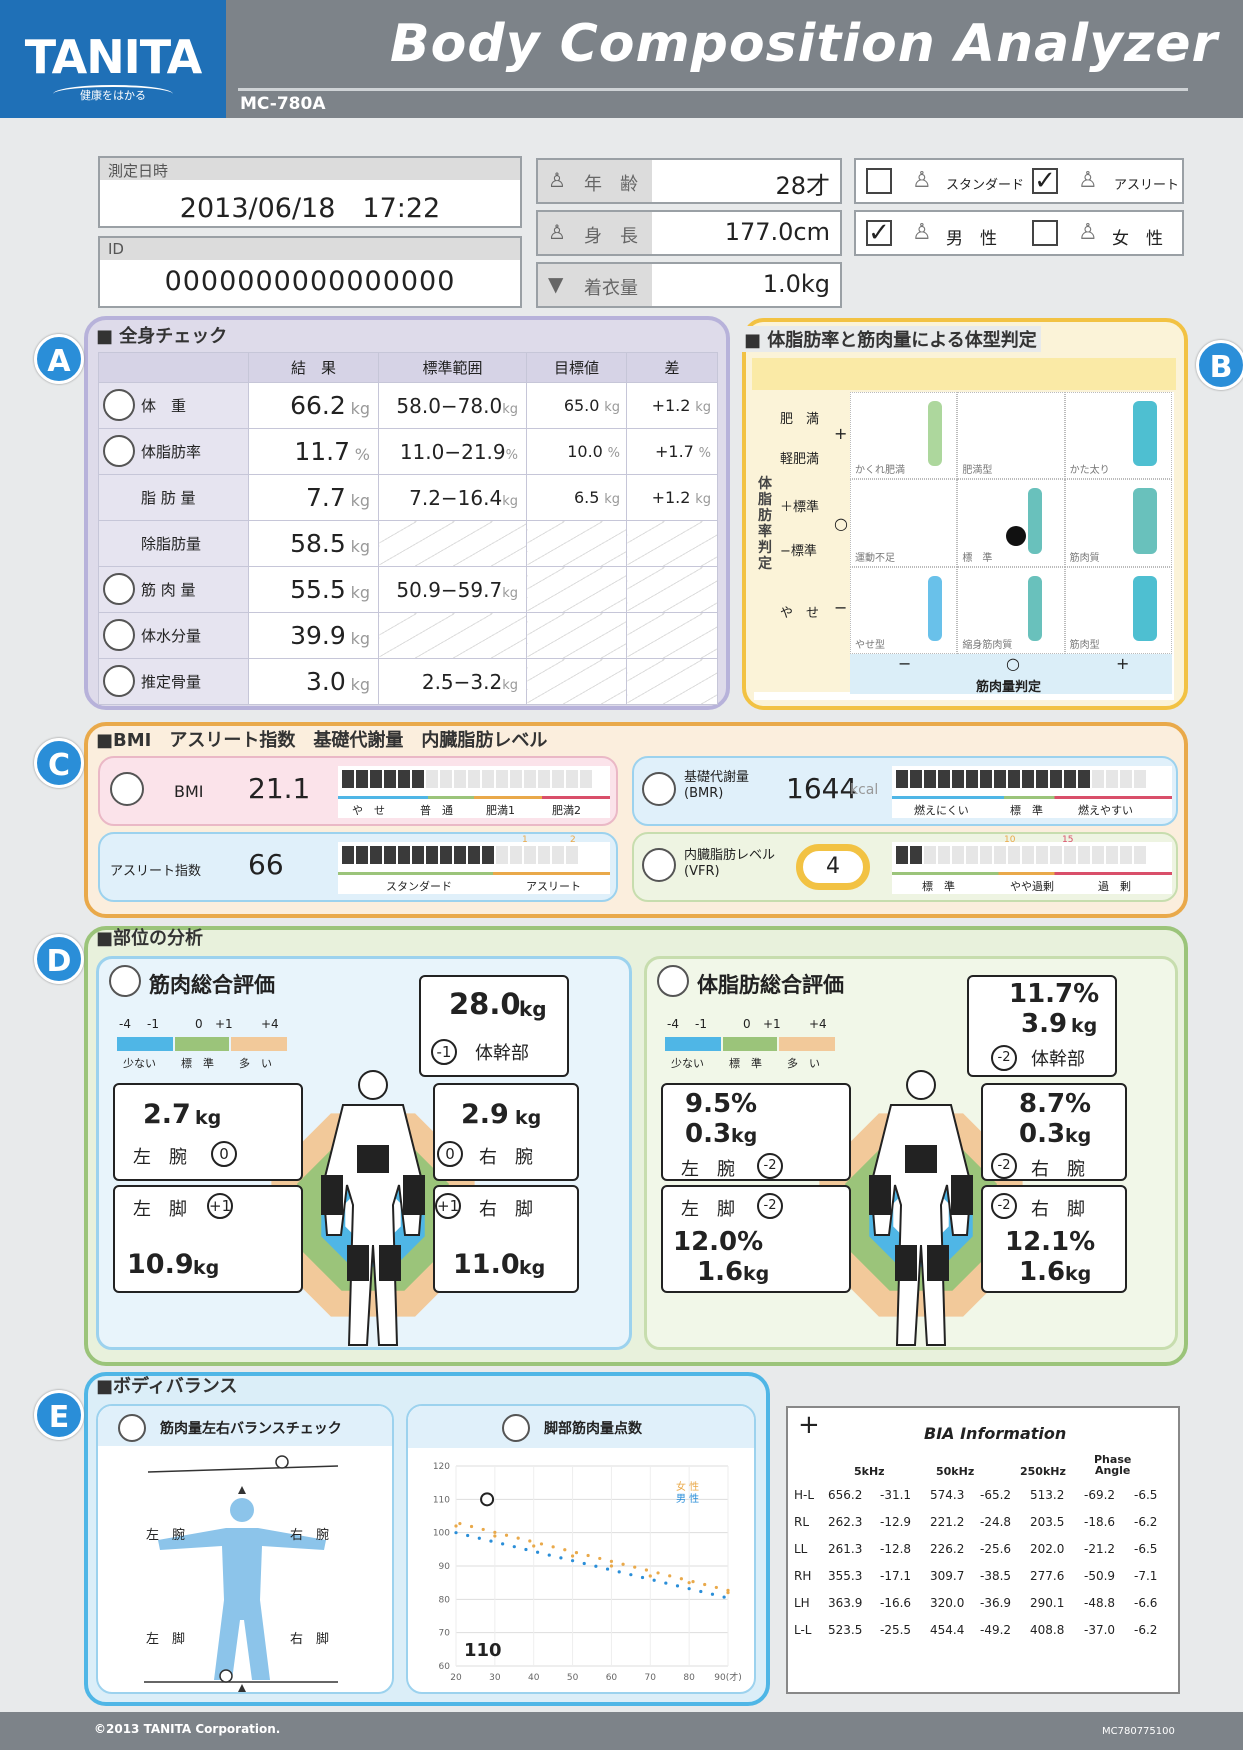  Describe the element at coordinates (452, 635) in the screenshot. I see `row-range` at that location.